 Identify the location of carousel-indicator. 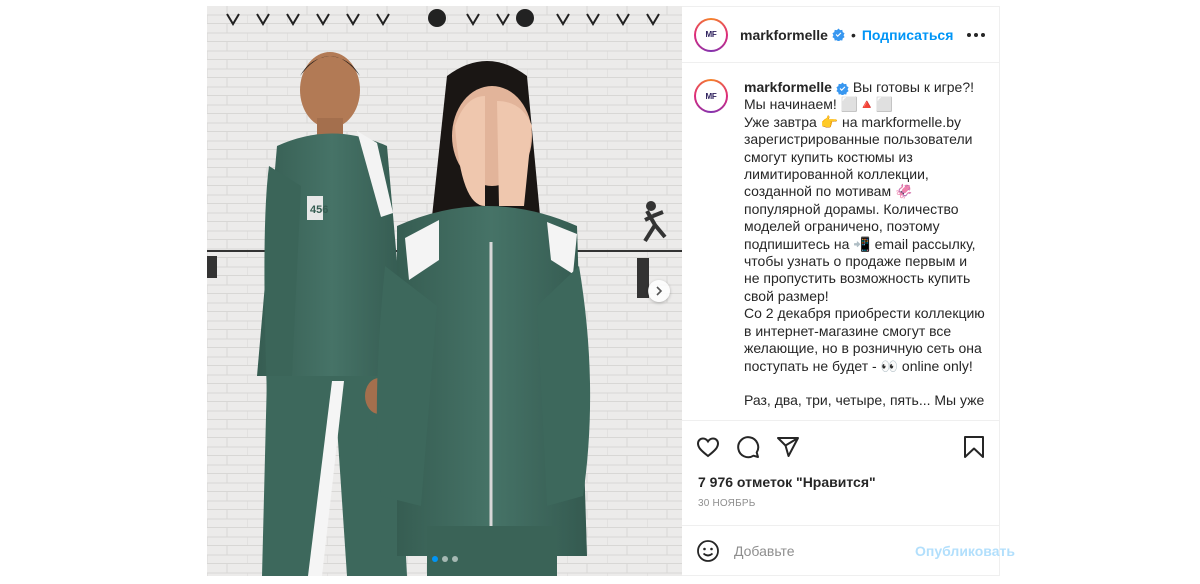
(444, 559).